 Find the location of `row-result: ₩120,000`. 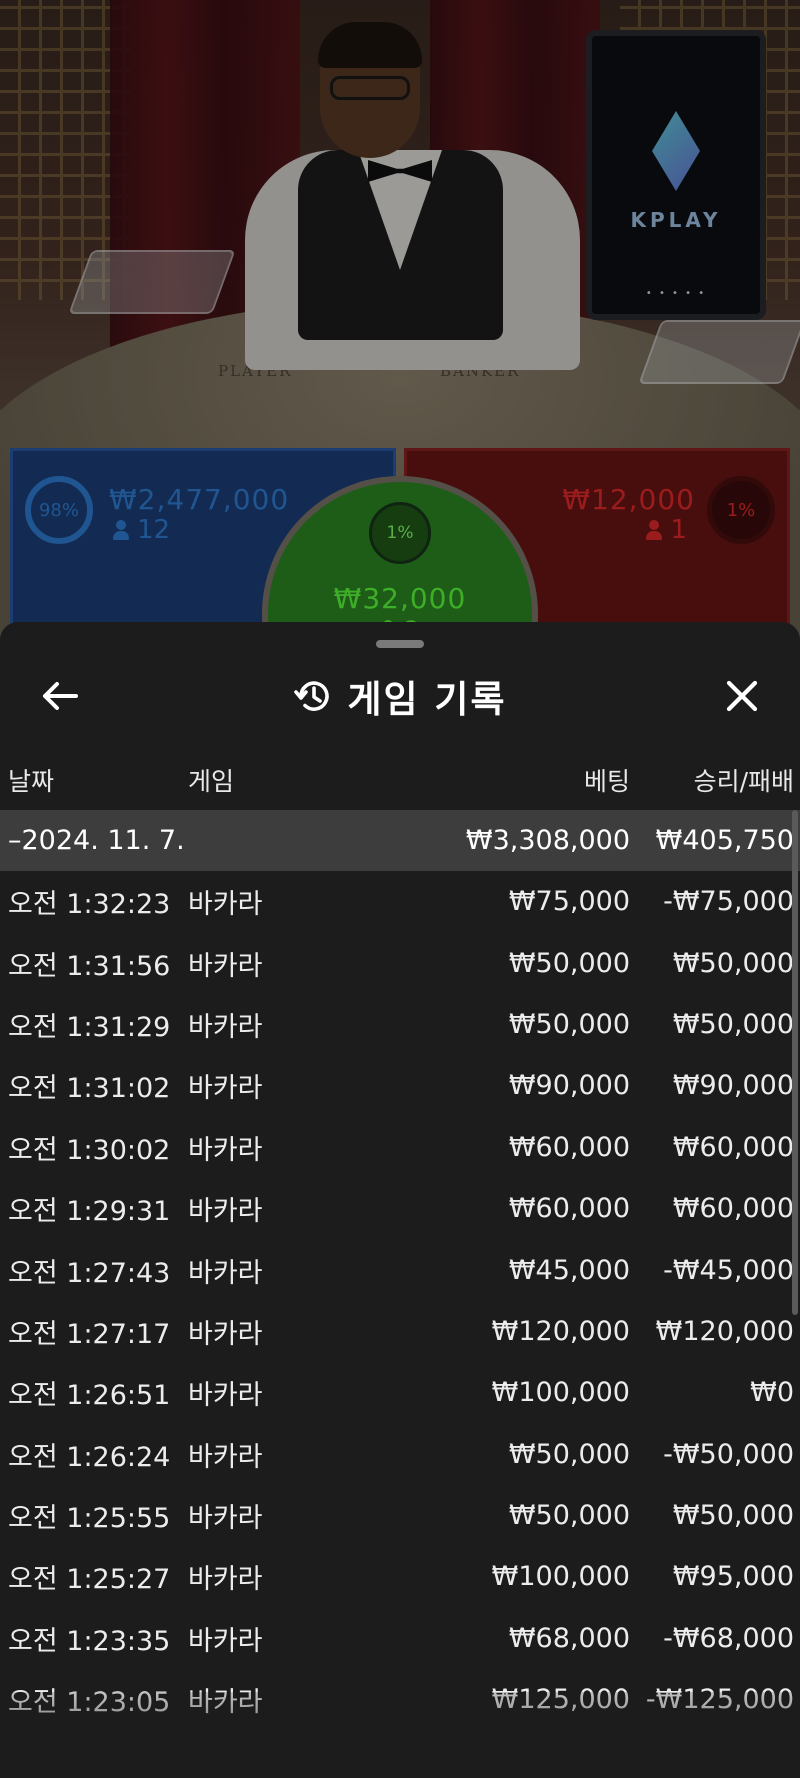

row-result: ₩120,000 is located at coordinates (724, 1331).